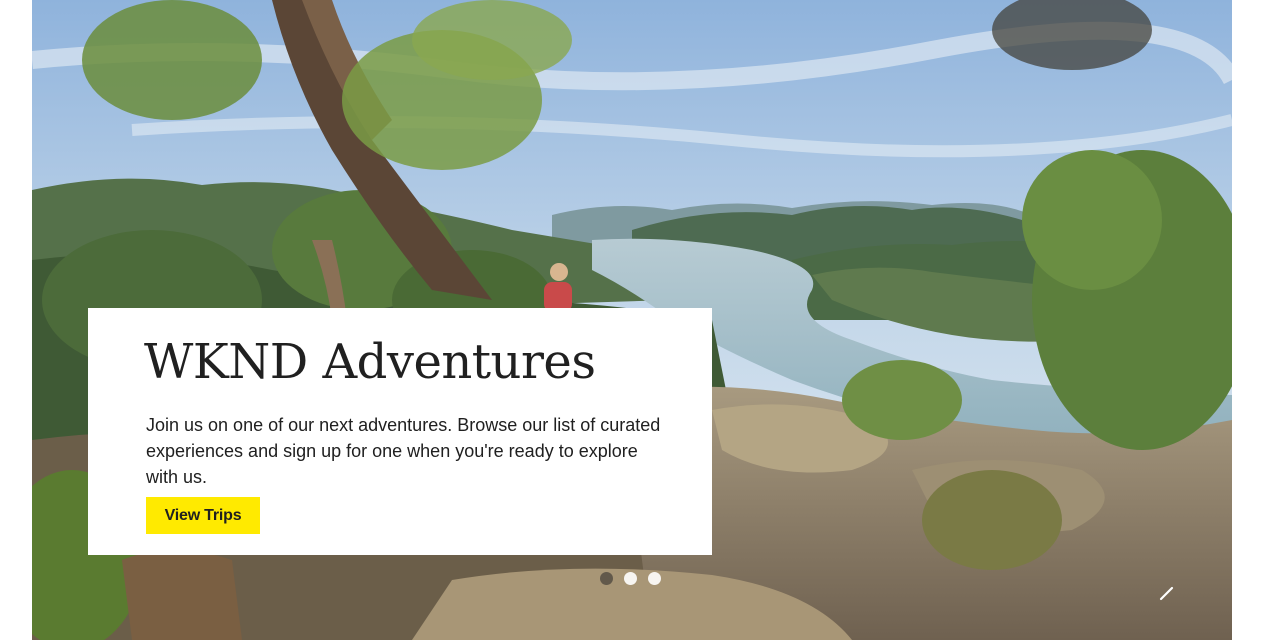 The height and width of the screenshot is (640, 1264). I want to click on carousel-next-button, so click(1167, 593).